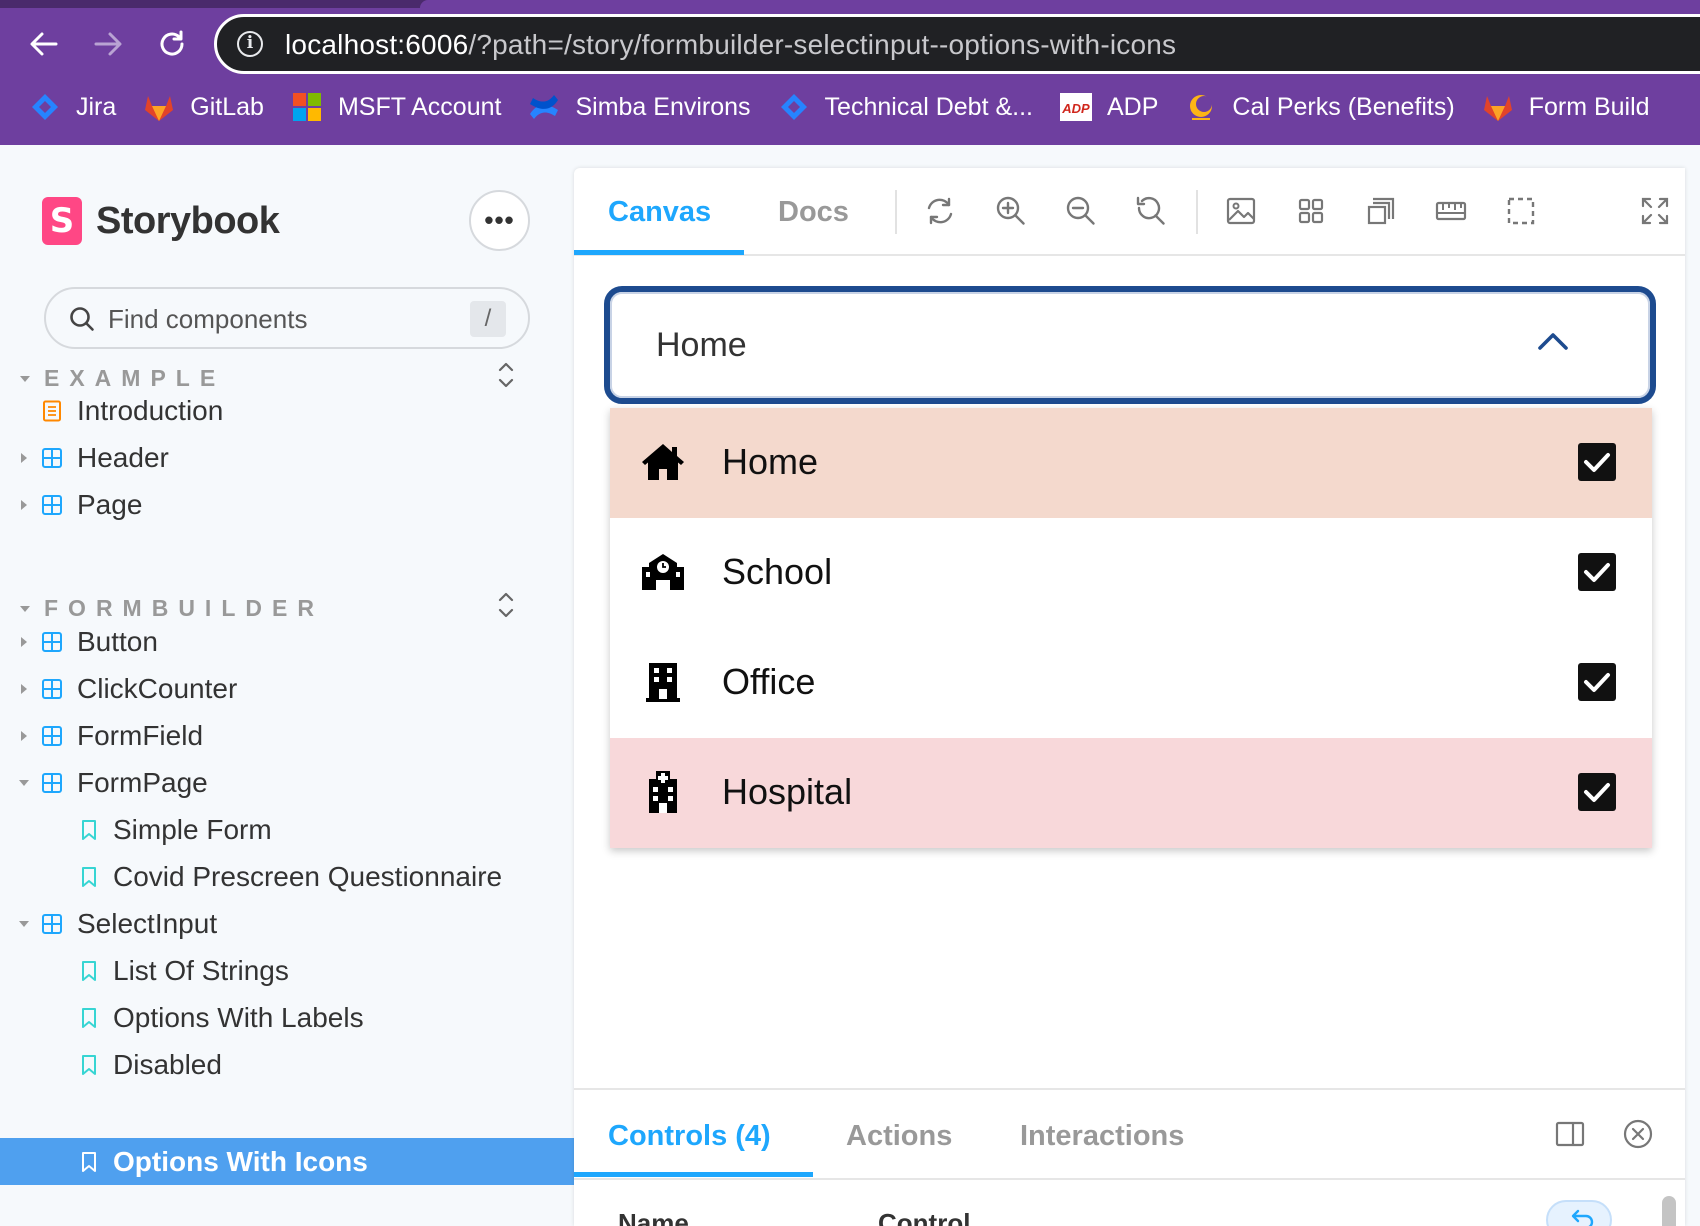  What do you see at coordinates (1655, 211) in the screenshot?
I see `fullscreen-icon` at bounding box center [1655, 211].